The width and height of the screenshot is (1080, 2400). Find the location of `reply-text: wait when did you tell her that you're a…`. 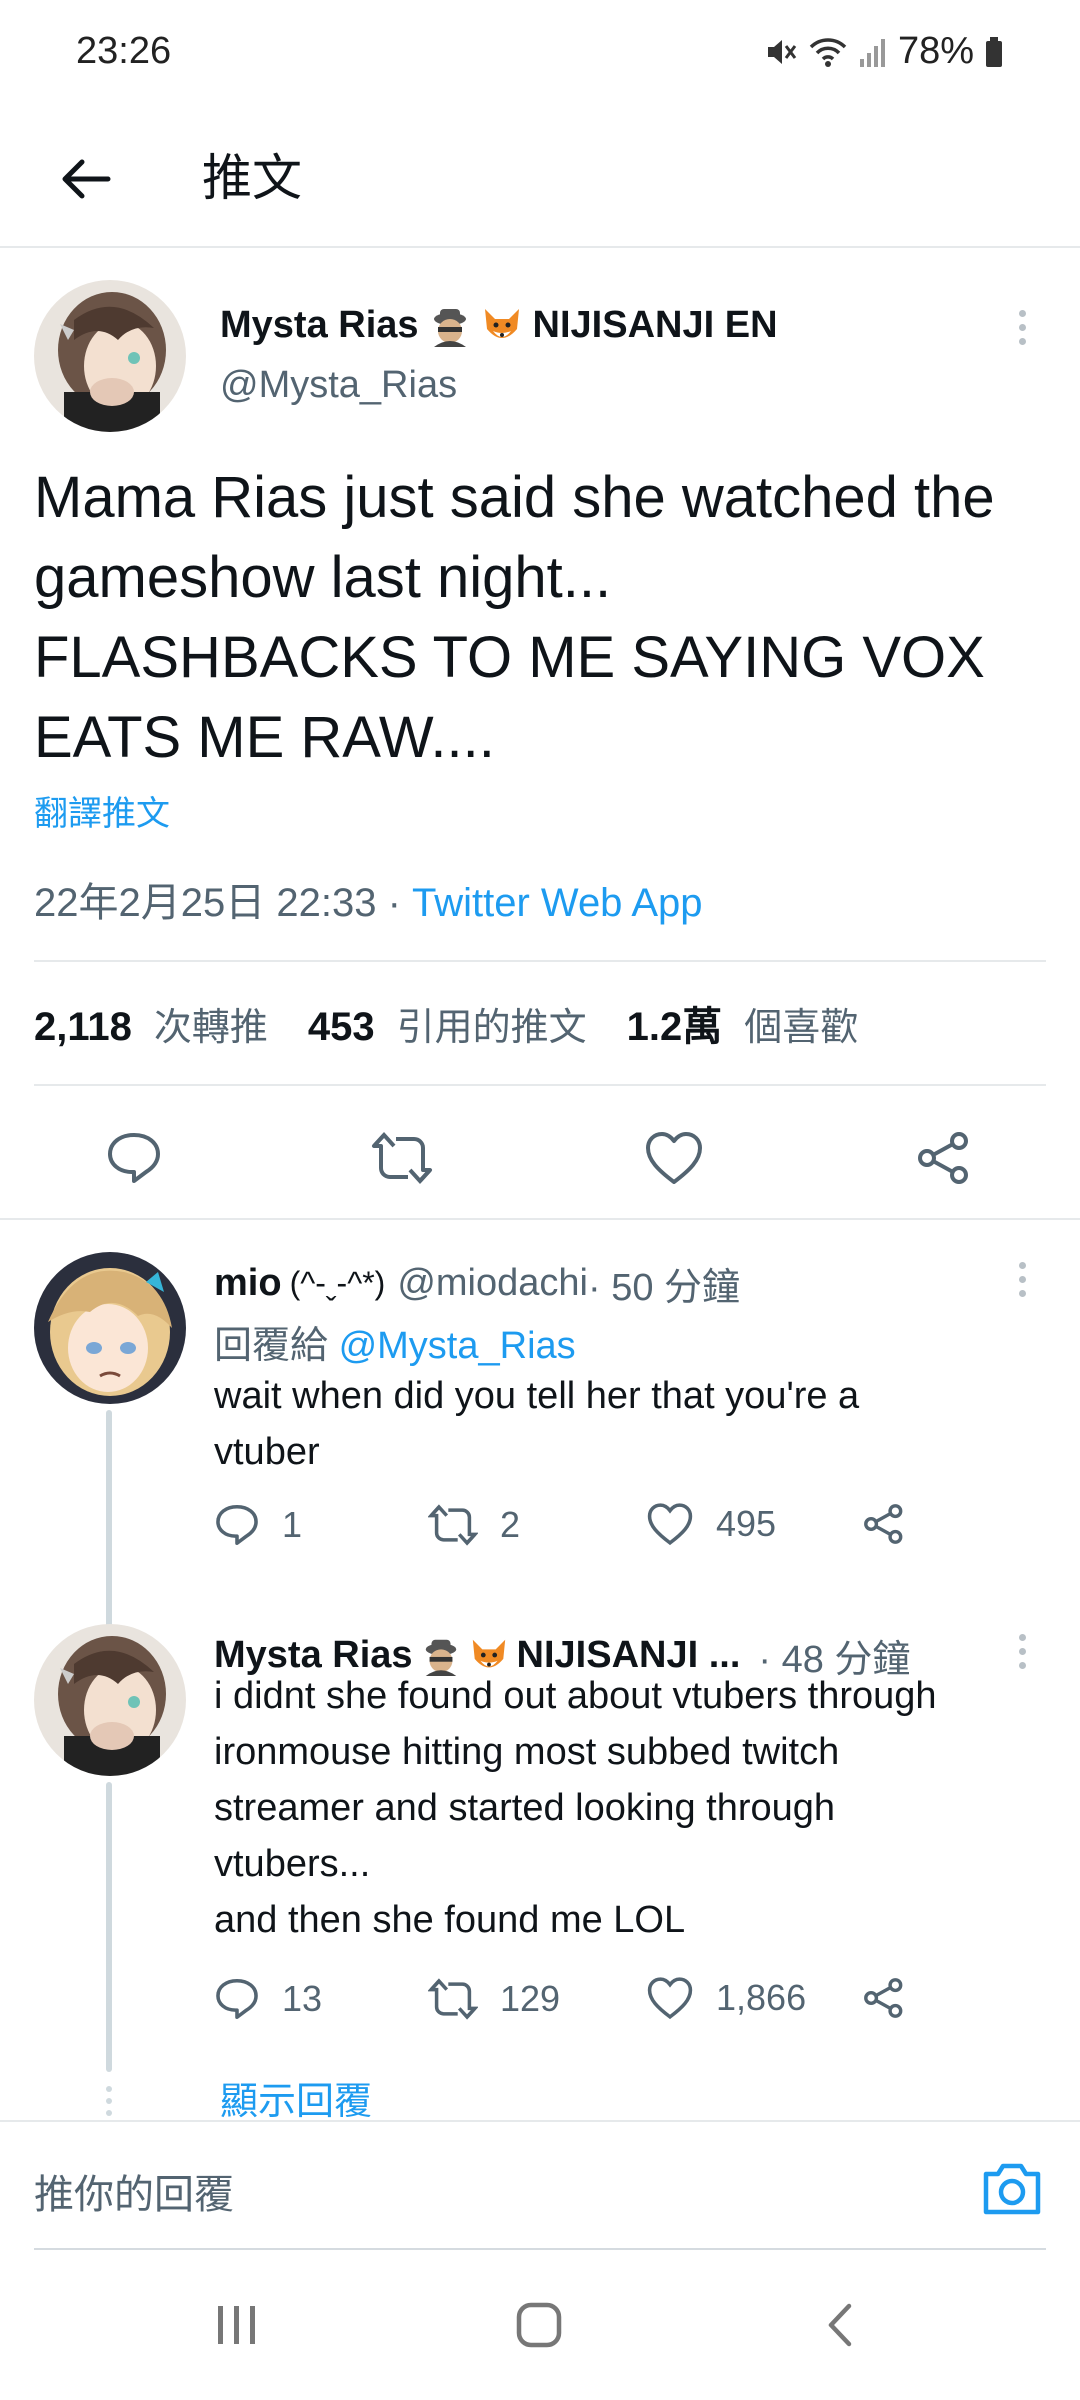

reply-text: wait when did you tell her that you're a… is located at coordinates (537, 1424).